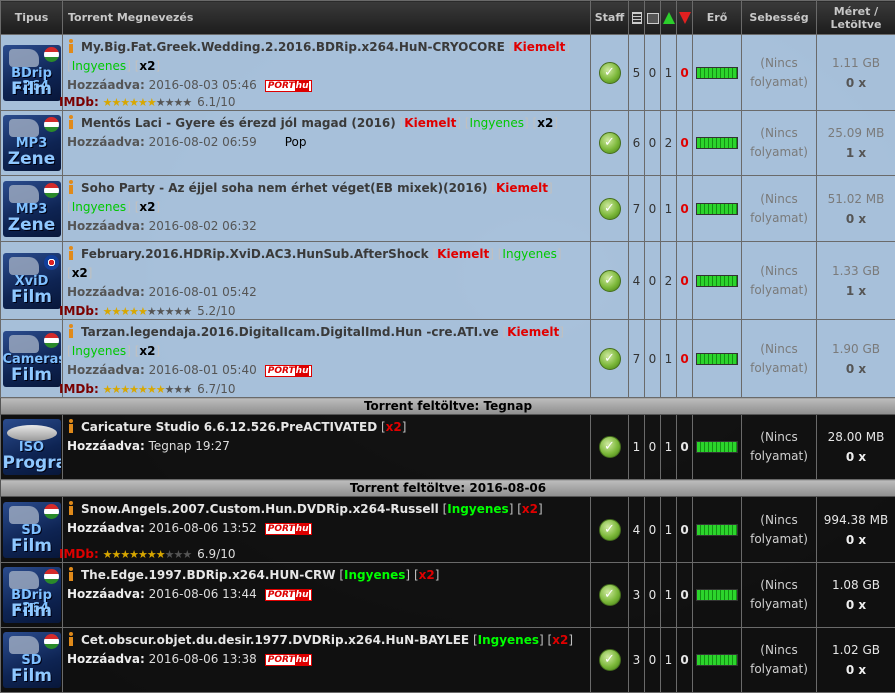 This screenshot has height=693, width=895. I want to click on comments-count: 5, so click(636, 72).